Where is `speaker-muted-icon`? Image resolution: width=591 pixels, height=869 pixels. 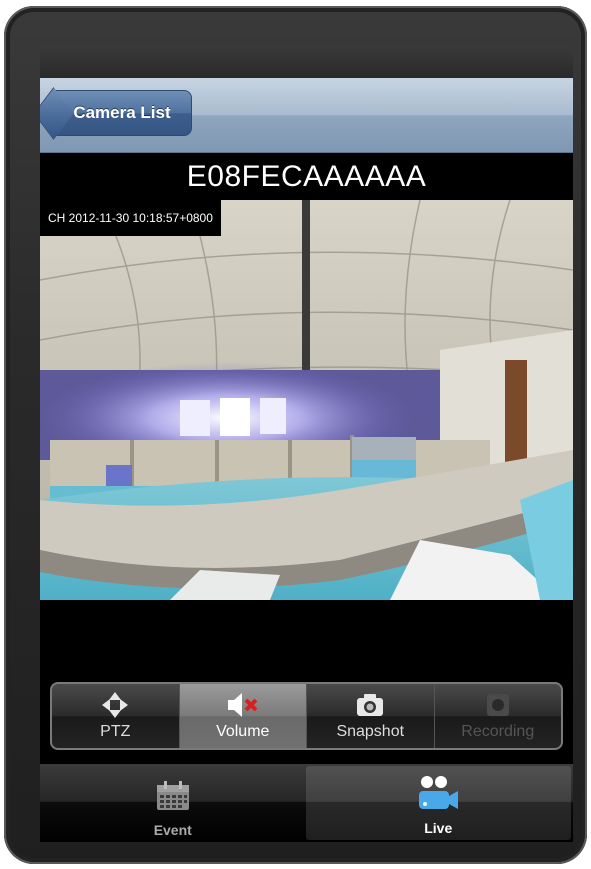
speaker-muted-icon is located at coordinates (243, 705).